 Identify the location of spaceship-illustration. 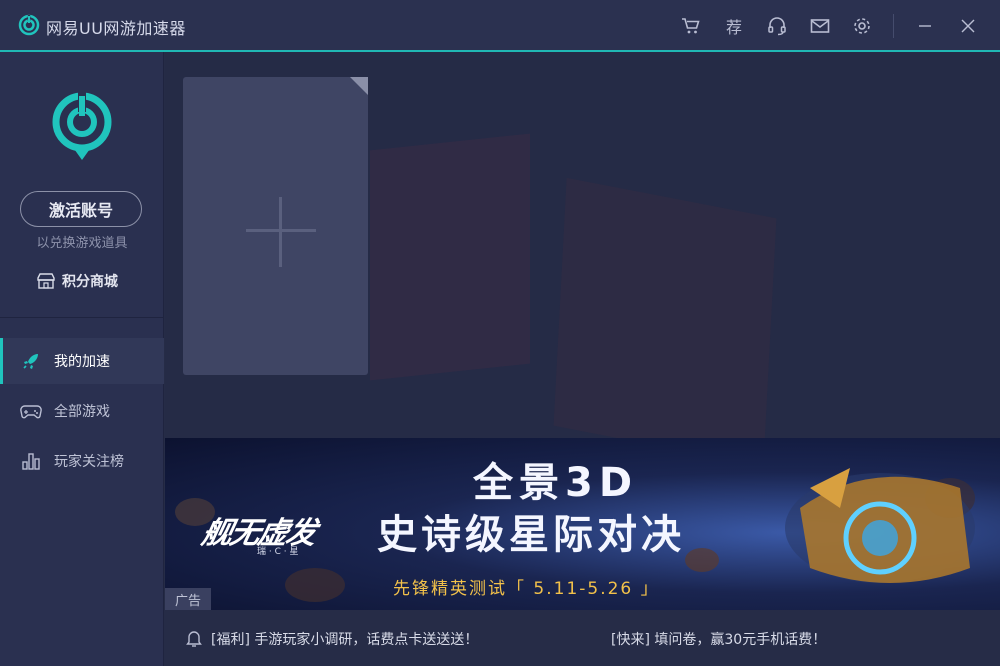
(880, 525).